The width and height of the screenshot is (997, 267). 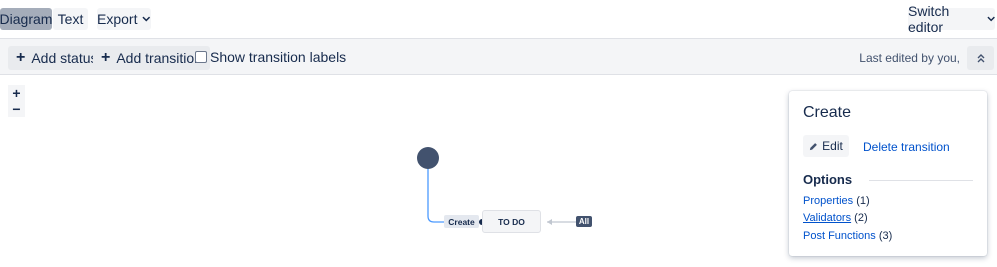 I want to click on zoom-in-button: +, so click(x=16, y=93).